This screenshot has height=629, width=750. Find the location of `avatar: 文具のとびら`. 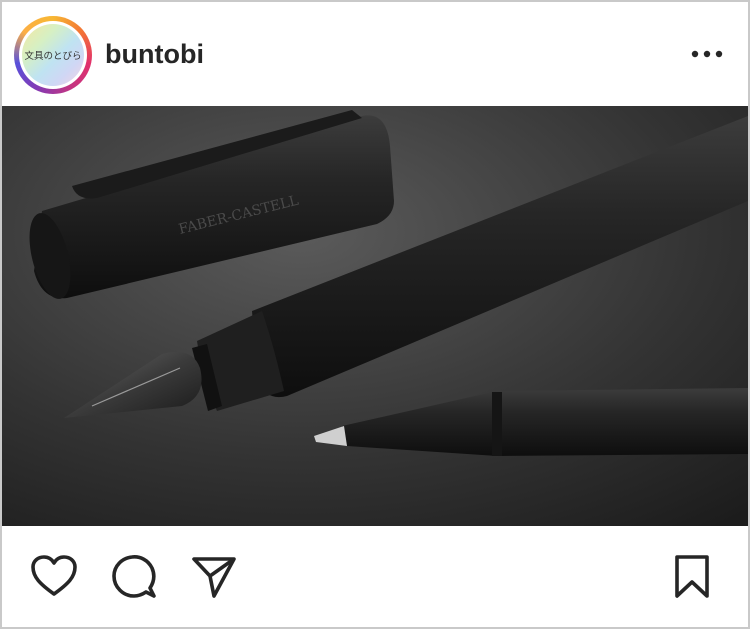

avatar: 文具のとびら is located at coordinates (53, 55).